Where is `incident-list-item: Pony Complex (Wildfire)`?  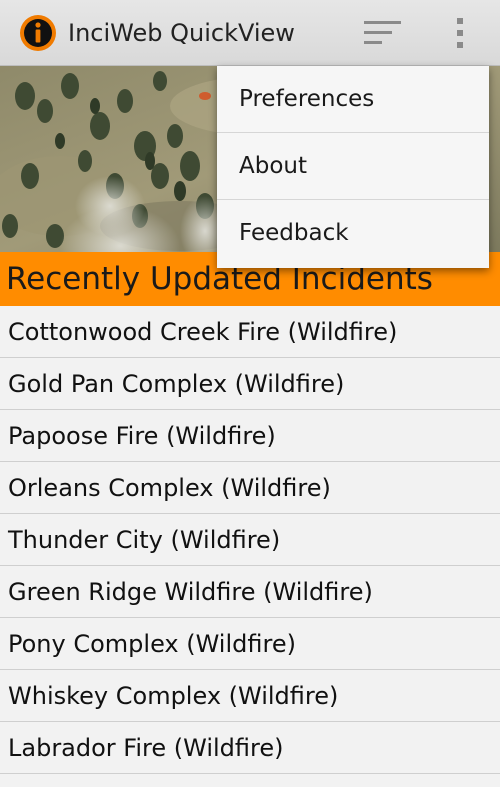
incident-list-item: Pony Complex (Wildfire) is located at coordinates (250, 644).